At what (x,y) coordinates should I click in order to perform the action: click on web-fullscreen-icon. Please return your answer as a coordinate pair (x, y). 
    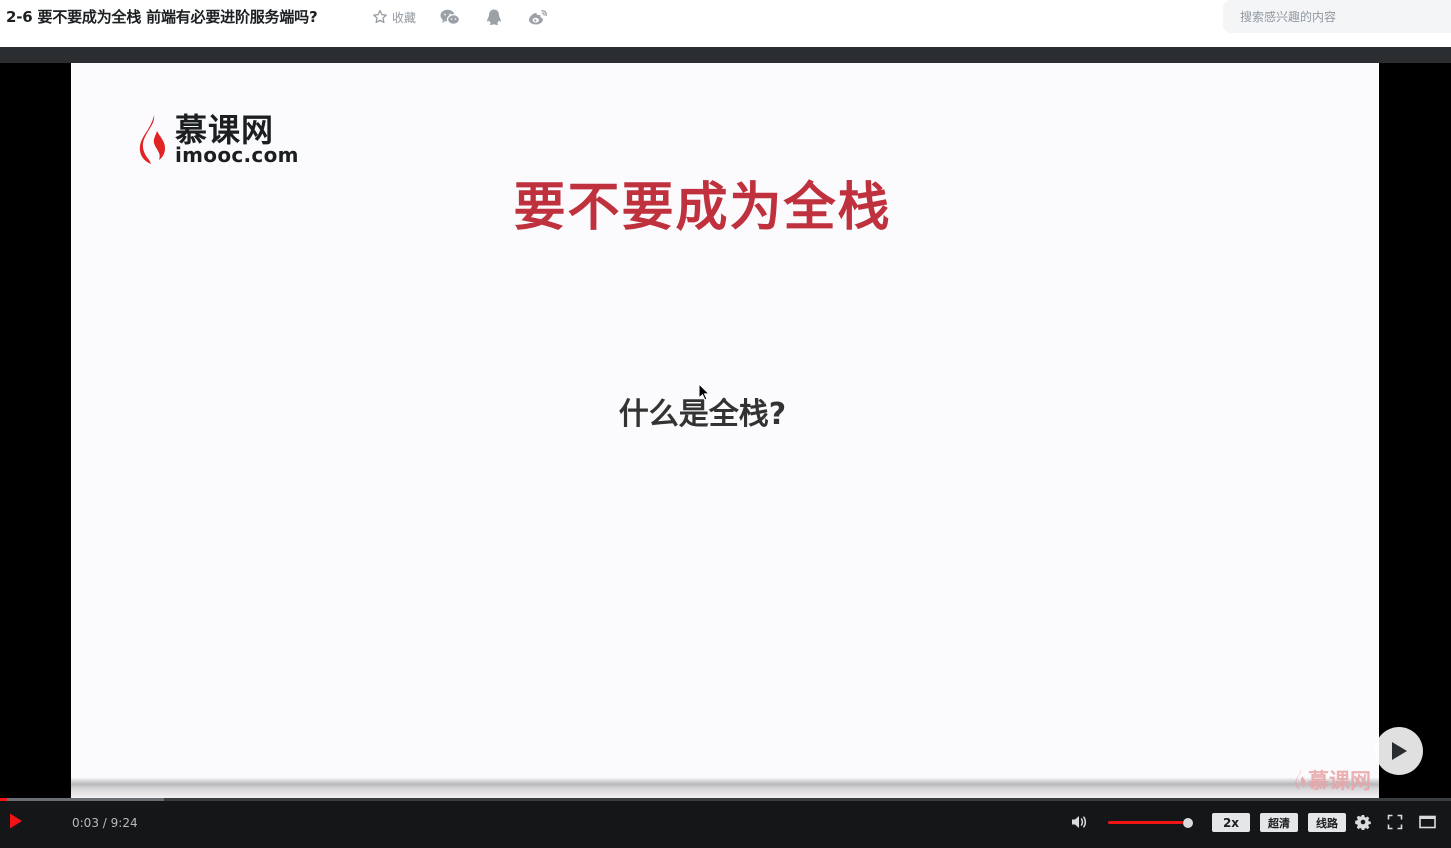
    Looking at the image, I should click on (1427, 822).